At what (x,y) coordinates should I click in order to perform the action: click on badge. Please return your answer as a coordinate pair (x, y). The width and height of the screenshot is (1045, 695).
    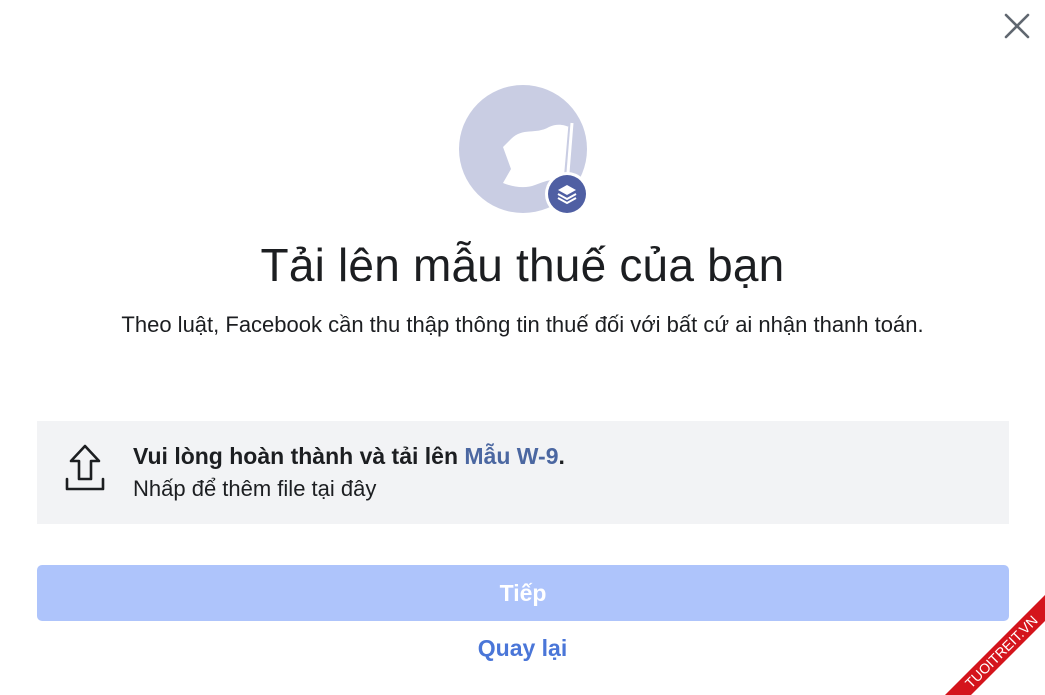
    Looking at the image, I should click on (567, 194).